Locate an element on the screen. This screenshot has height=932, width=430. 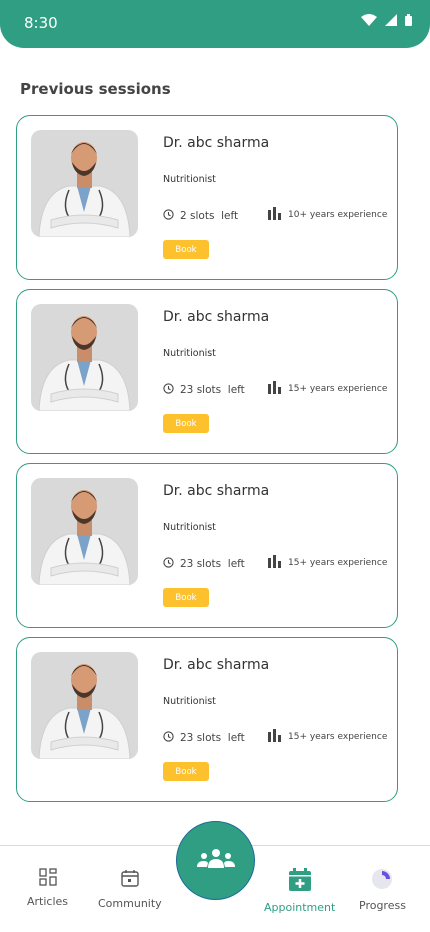
status-icons is located at coordinates (386, 20).